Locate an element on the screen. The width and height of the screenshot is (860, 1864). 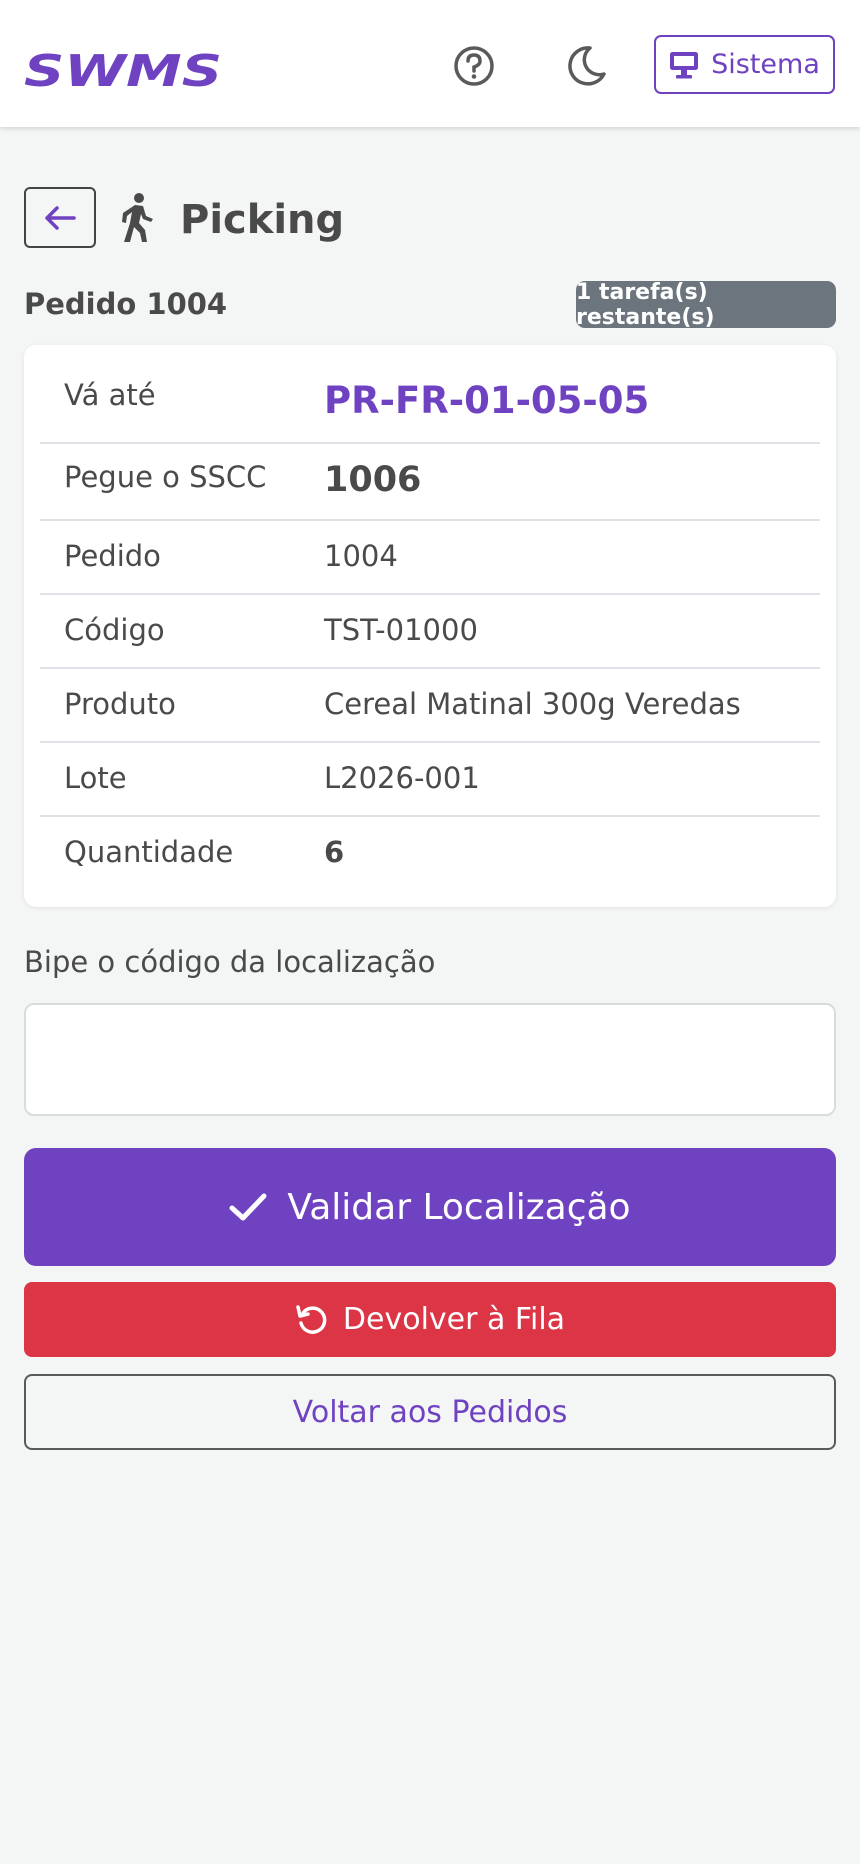
validate-location-button: Validar Localização is located at coordinates (430, 1207).